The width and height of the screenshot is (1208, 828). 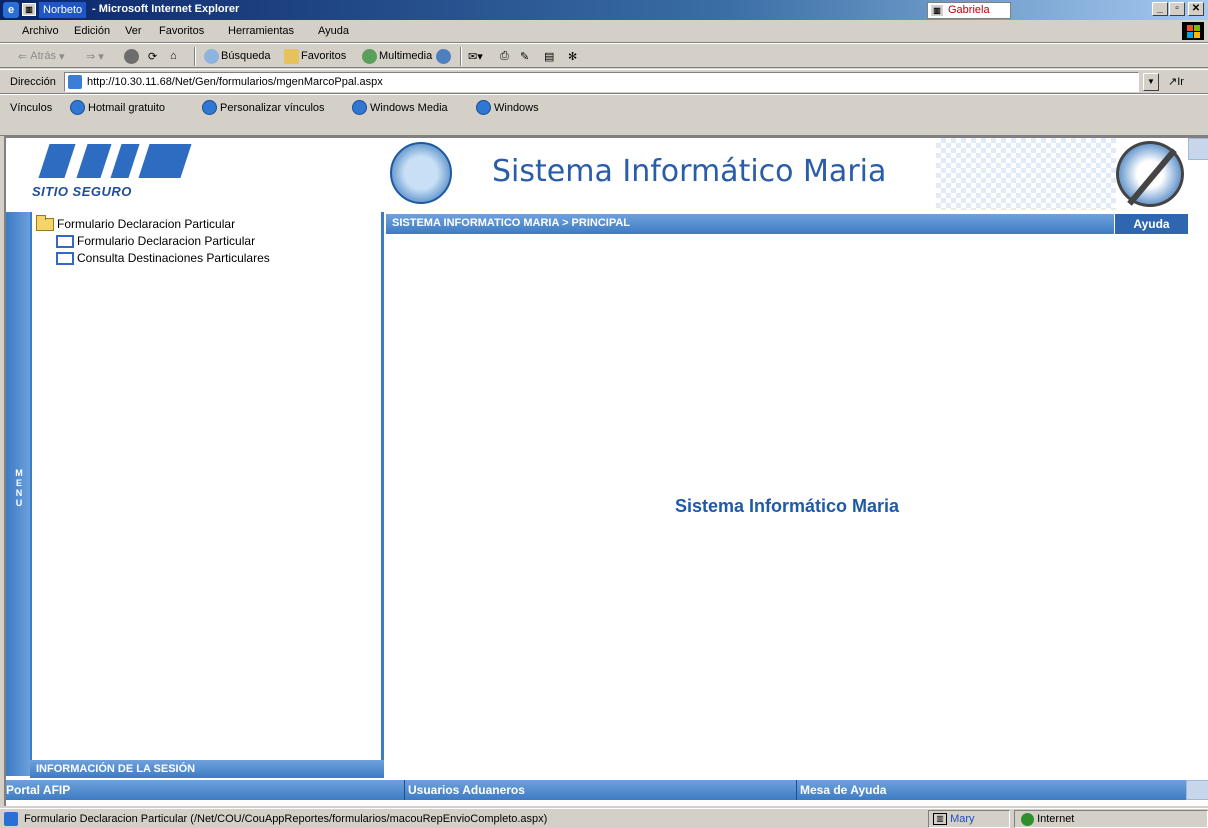 I want to click on logo-text: SITIO SEGURO, so click(x=82, y=191).